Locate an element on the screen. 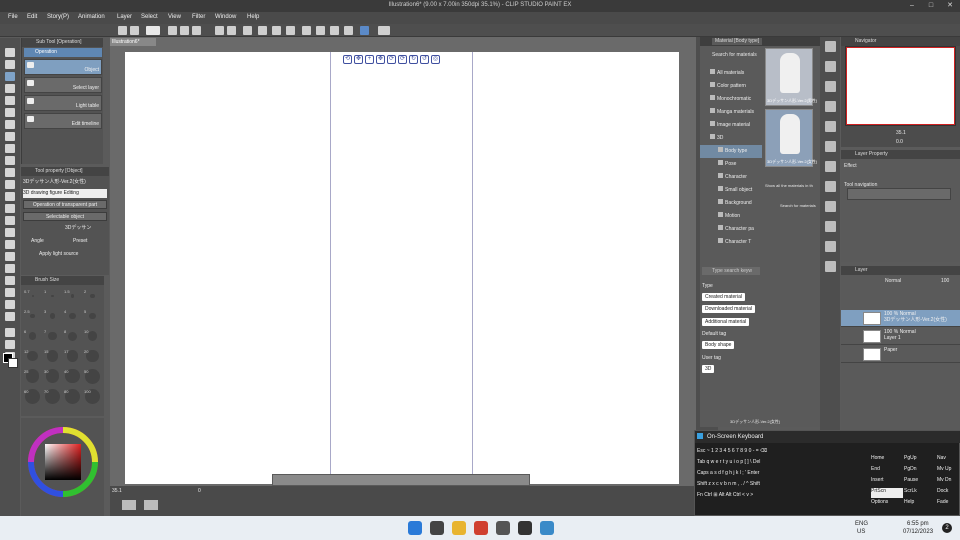  function-key: PgUp is located at coordinates (920, 460).